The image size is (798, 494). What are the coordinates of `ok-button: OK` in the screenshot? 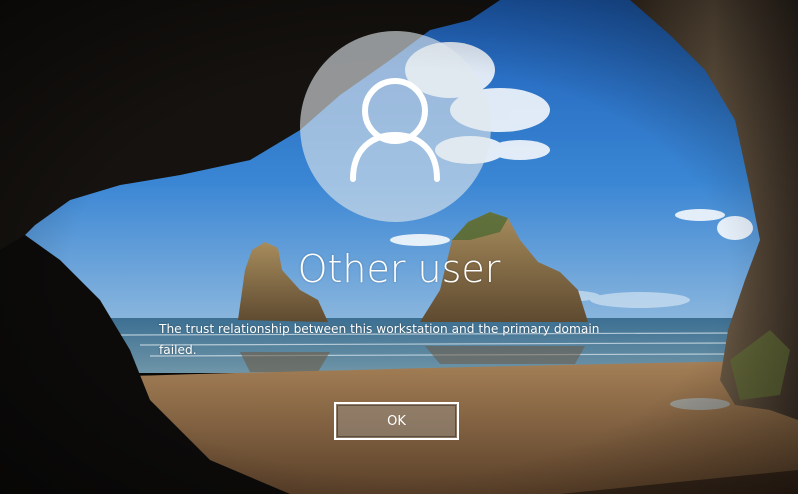 It's located at (396, 421).